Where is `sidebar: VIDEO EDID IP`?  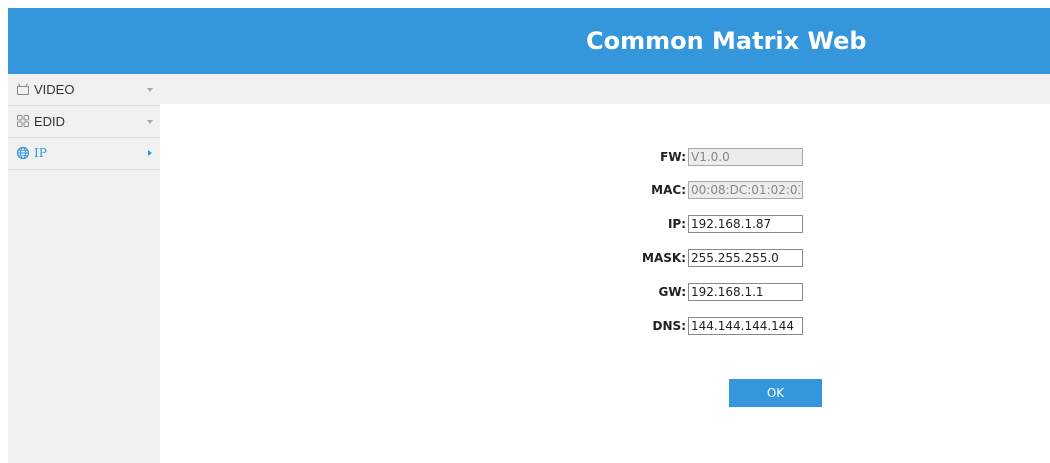 sidebar: VIDEO EDID IP is located at coordinates (84, 268).